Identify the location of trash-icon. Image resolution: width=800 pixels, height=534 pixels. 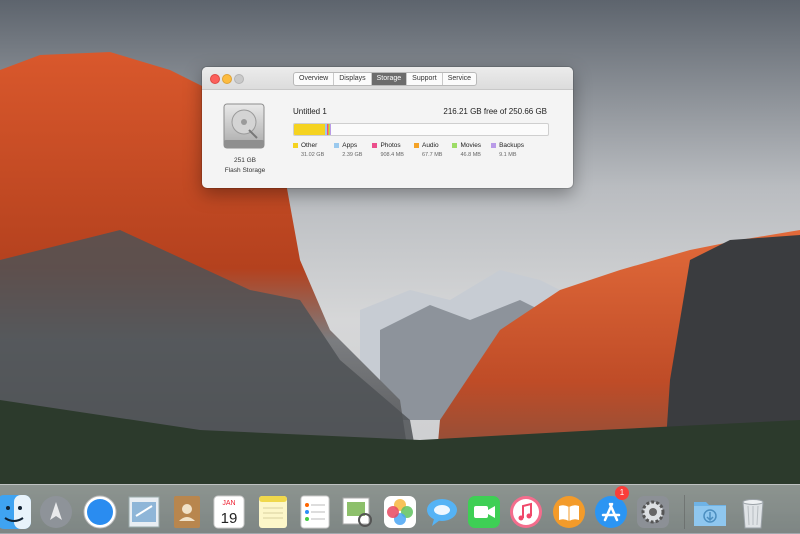
(753, 512).